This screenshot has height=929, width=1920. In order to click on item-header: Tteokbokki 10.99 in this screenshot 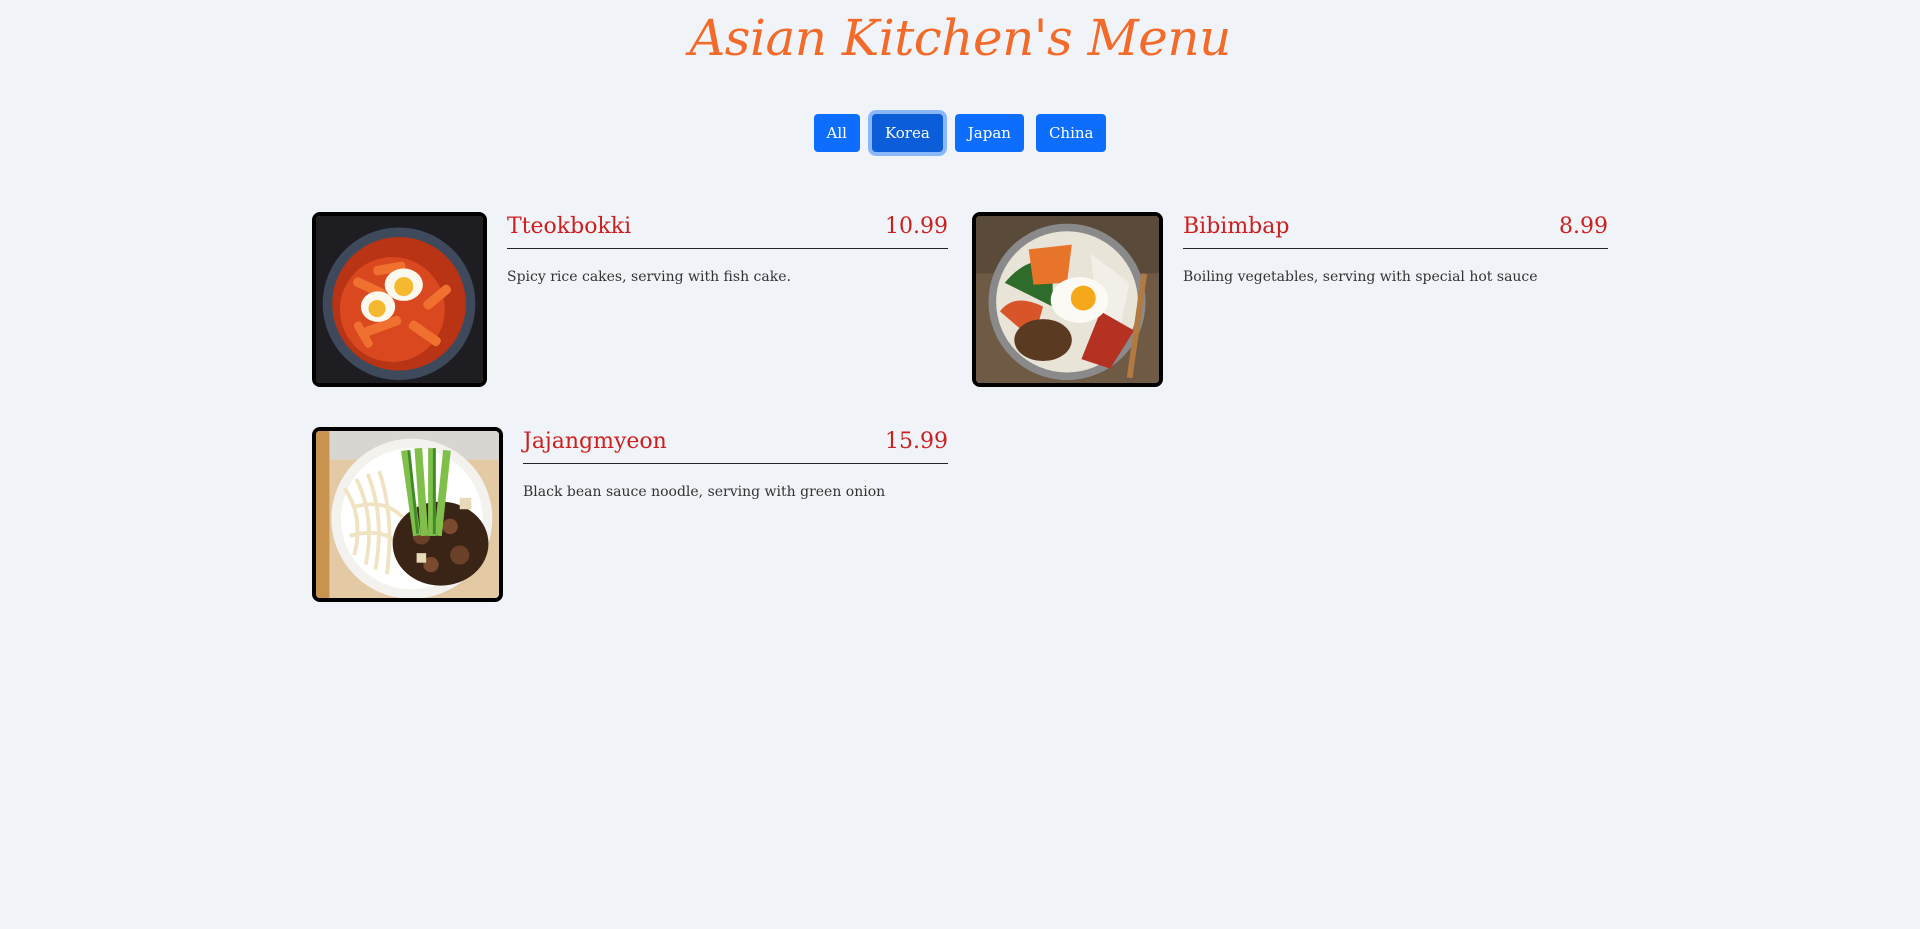, I will do `click(727, 230)`.